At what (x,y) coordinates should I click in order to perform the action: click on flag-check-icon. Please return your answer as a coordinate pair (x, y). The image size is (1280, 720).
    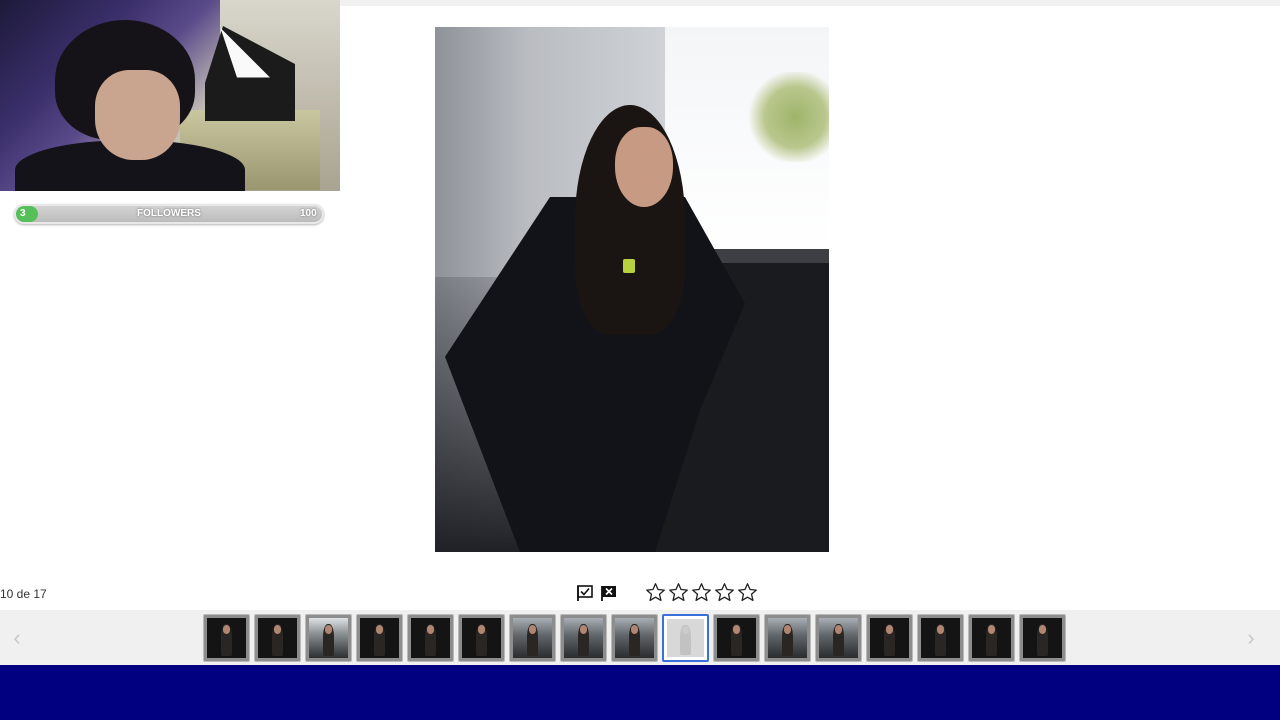
    Looking at the image, I should click on (585, 593).